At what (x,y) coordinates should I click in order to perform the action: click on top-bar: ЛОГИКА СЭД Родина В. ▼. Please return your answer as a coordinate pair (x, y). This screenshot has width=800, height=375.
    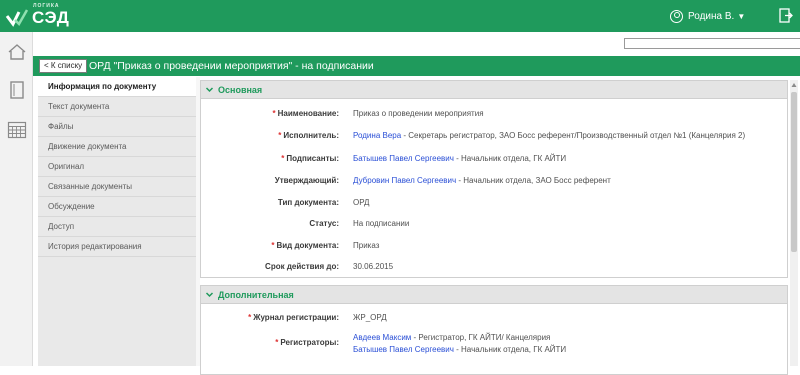
    Looking at the image, I should click on (400, 16).